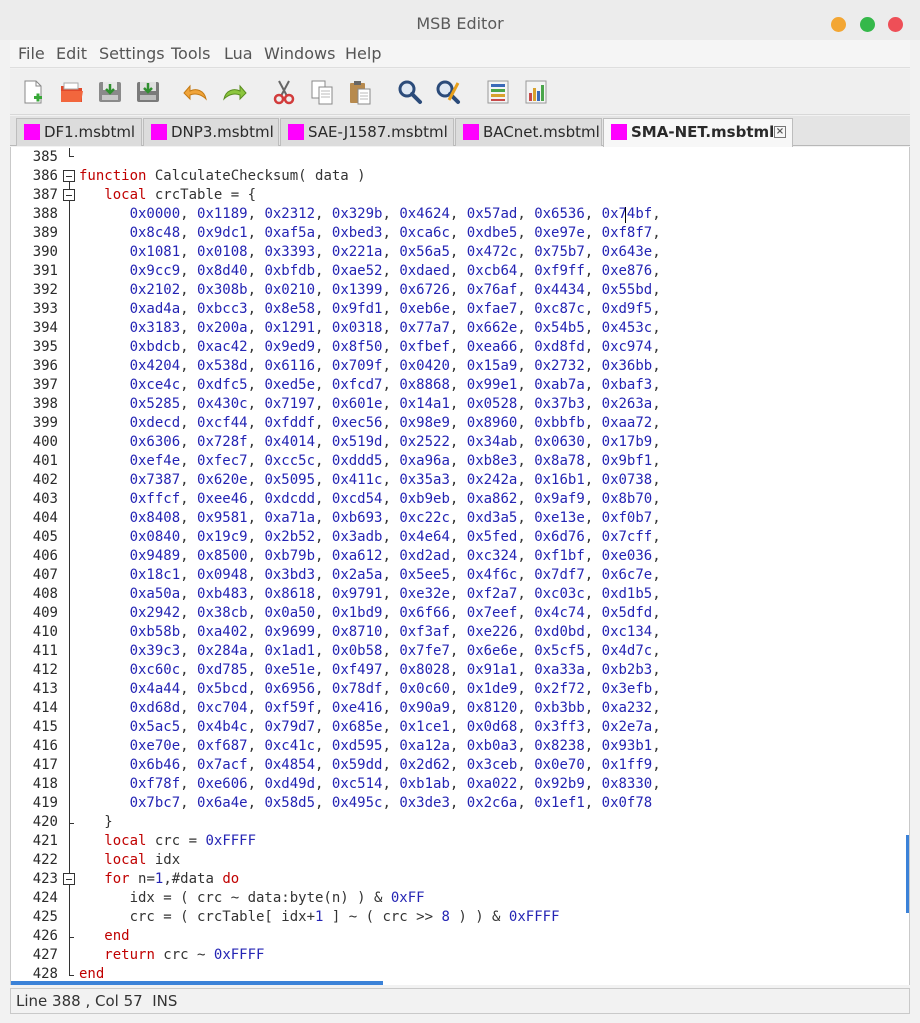 The height and width of the screenshot is (1023, 920). Describe the element at coordinates (895, 24) in the screenshot. I see `close-window-button` at that location.